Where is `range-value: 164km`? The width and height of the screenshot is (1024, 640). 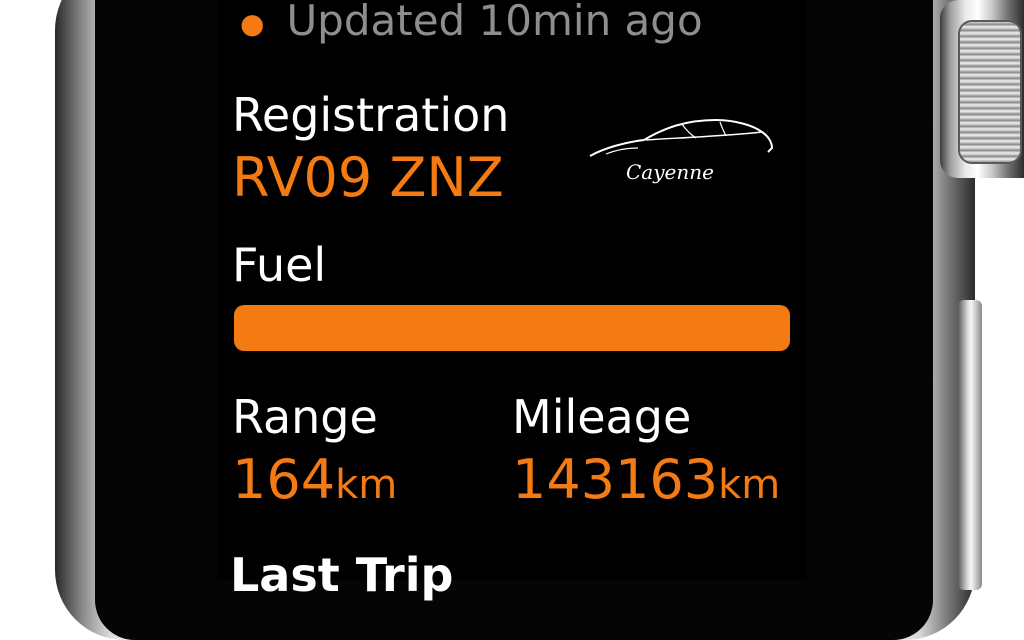 range-value: 164km is located at coordinates (314, 479).